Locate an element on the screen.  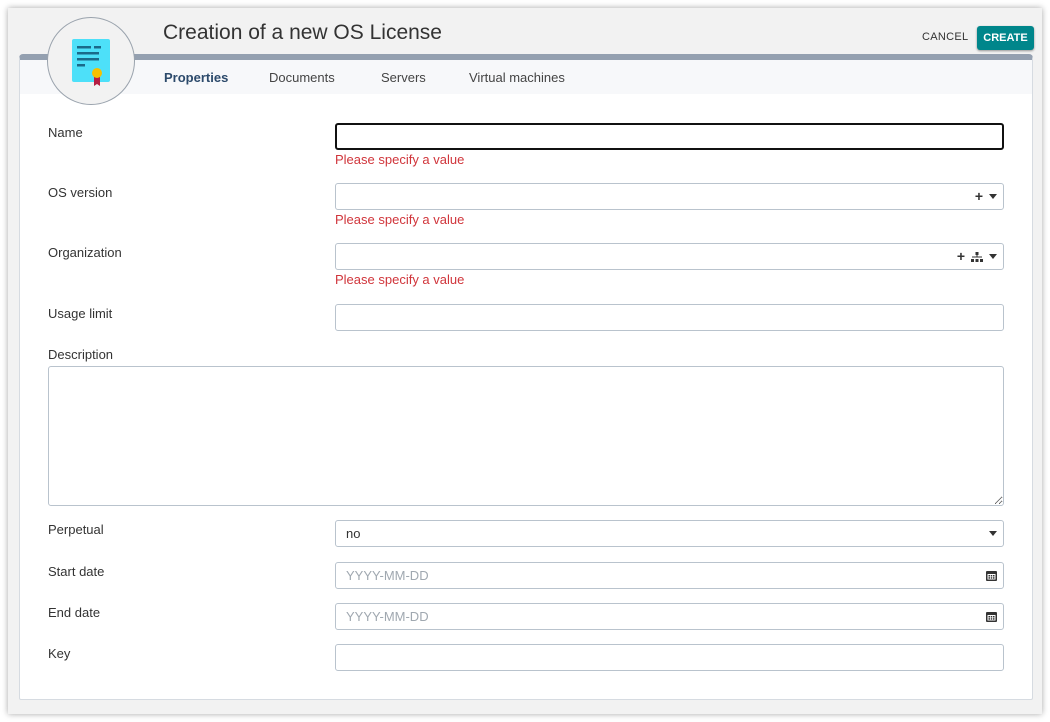
page-title: Creation of a new OS License is located at coordinates (302, 32).